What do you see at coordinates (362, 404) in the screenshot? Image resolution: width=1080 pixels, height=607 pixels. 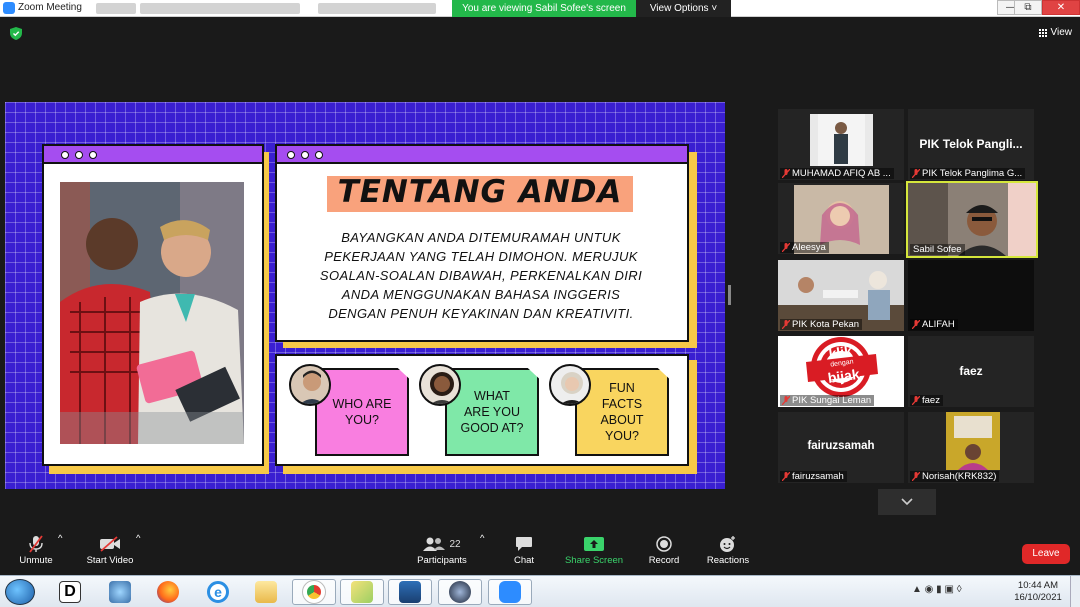 I see `card-line: WHO ARE` at bounding box center [362, 404].